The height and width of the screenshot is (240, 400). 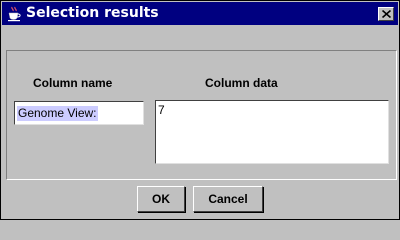 I want to click on close-button, so click(x=386, y=14).